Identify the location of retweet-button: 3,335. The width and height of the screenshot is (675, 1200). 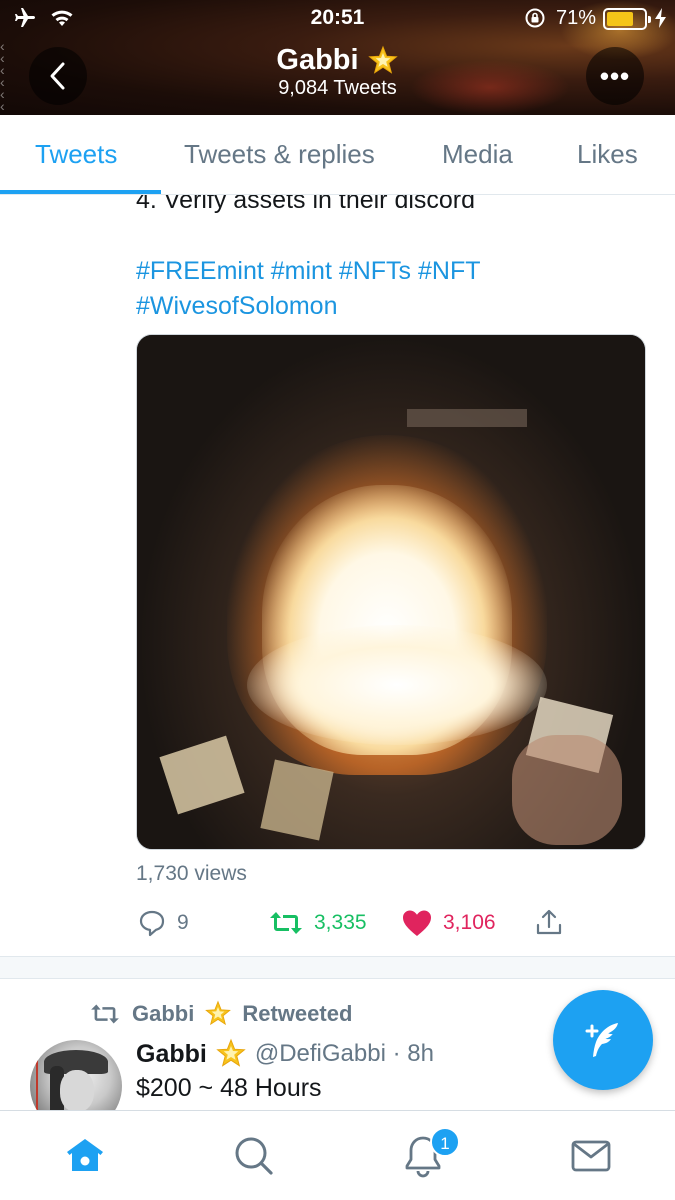
(317, 923).